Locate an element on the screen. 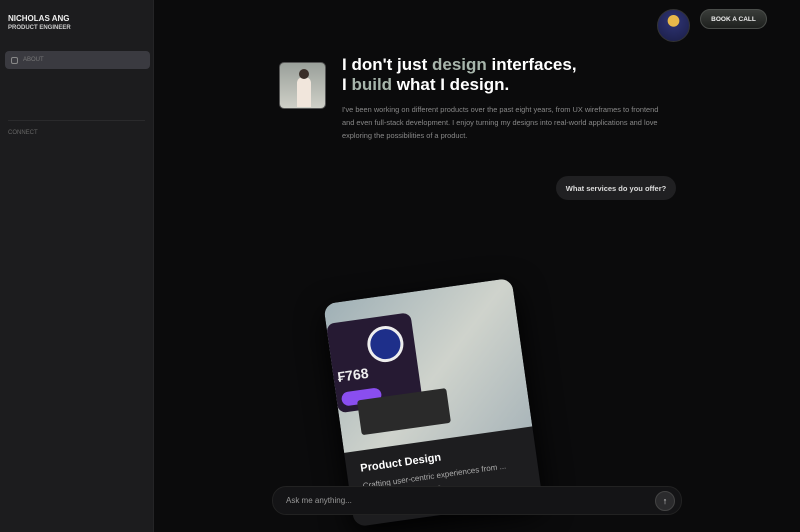  heading-text: what I design. is located at coordinates (451, 84).